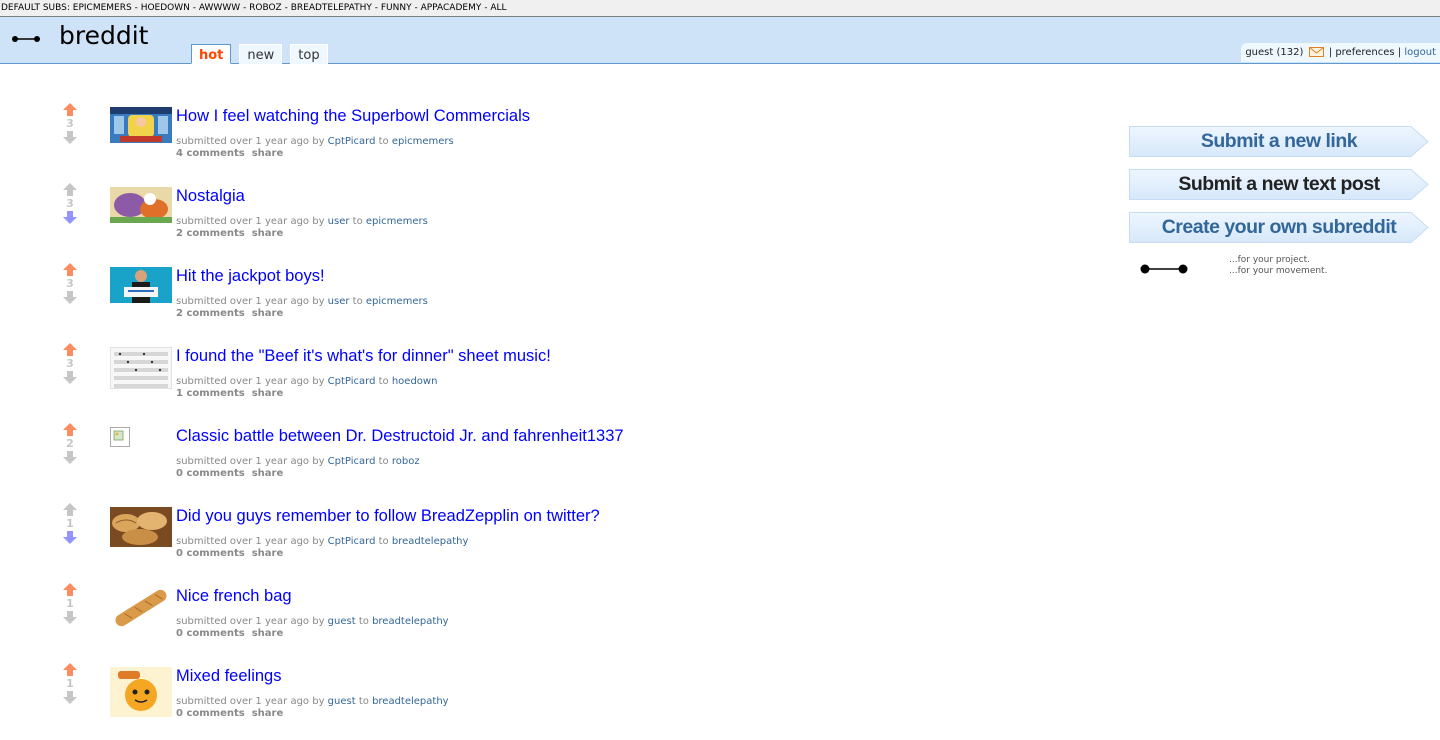 The width and height of the screenshot is (1440, 740). What do you see at coordinates (250, 541) in the screenshot?
I see `submitted-text: submitted over 1 year ago by` at bounding box center [250, 541].